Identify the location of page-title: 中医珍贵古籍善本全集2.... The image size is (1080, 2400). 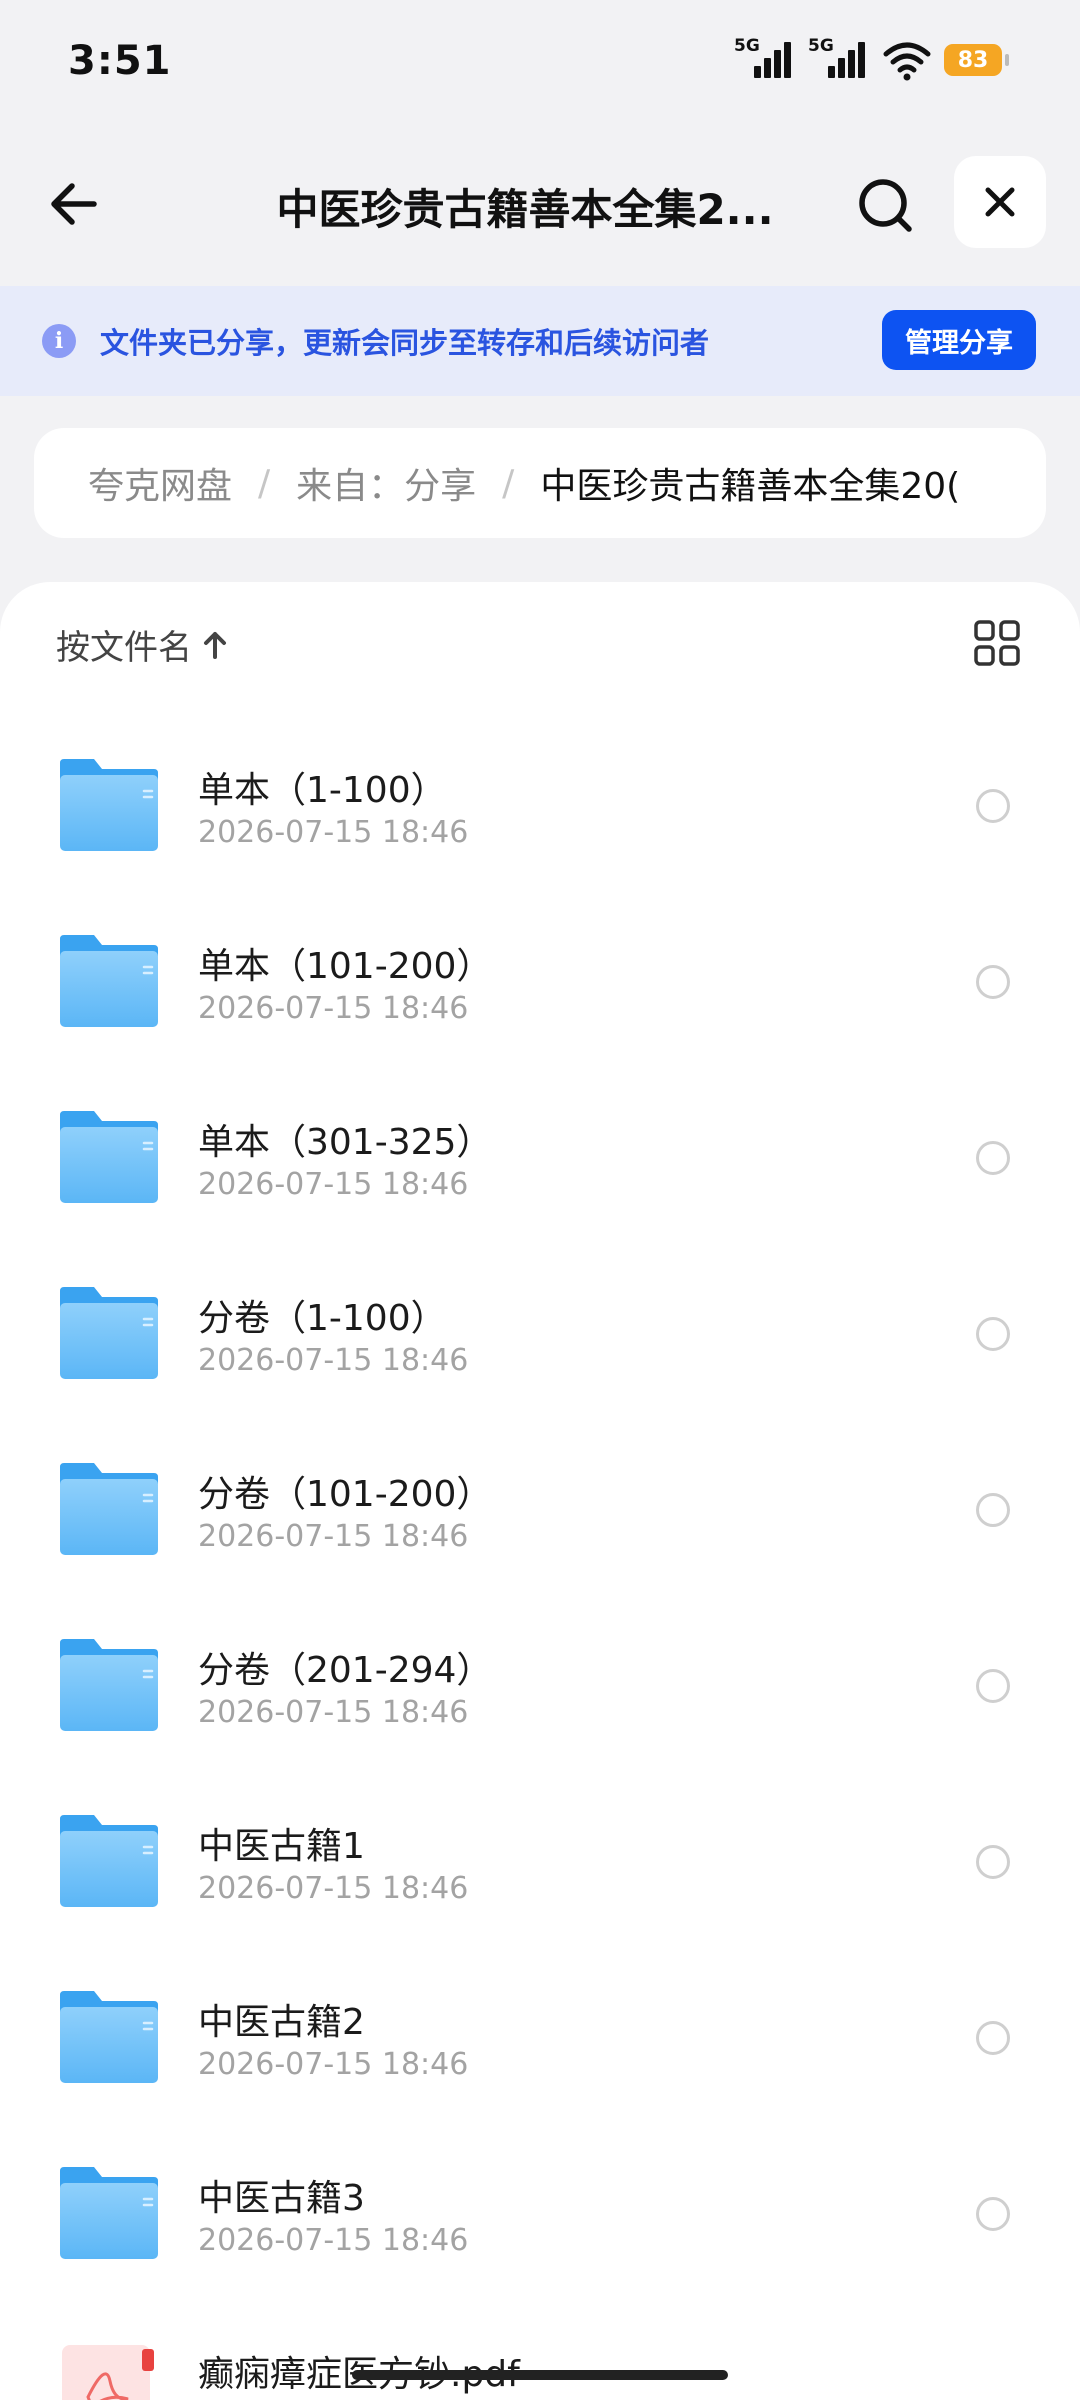
(525, 209).